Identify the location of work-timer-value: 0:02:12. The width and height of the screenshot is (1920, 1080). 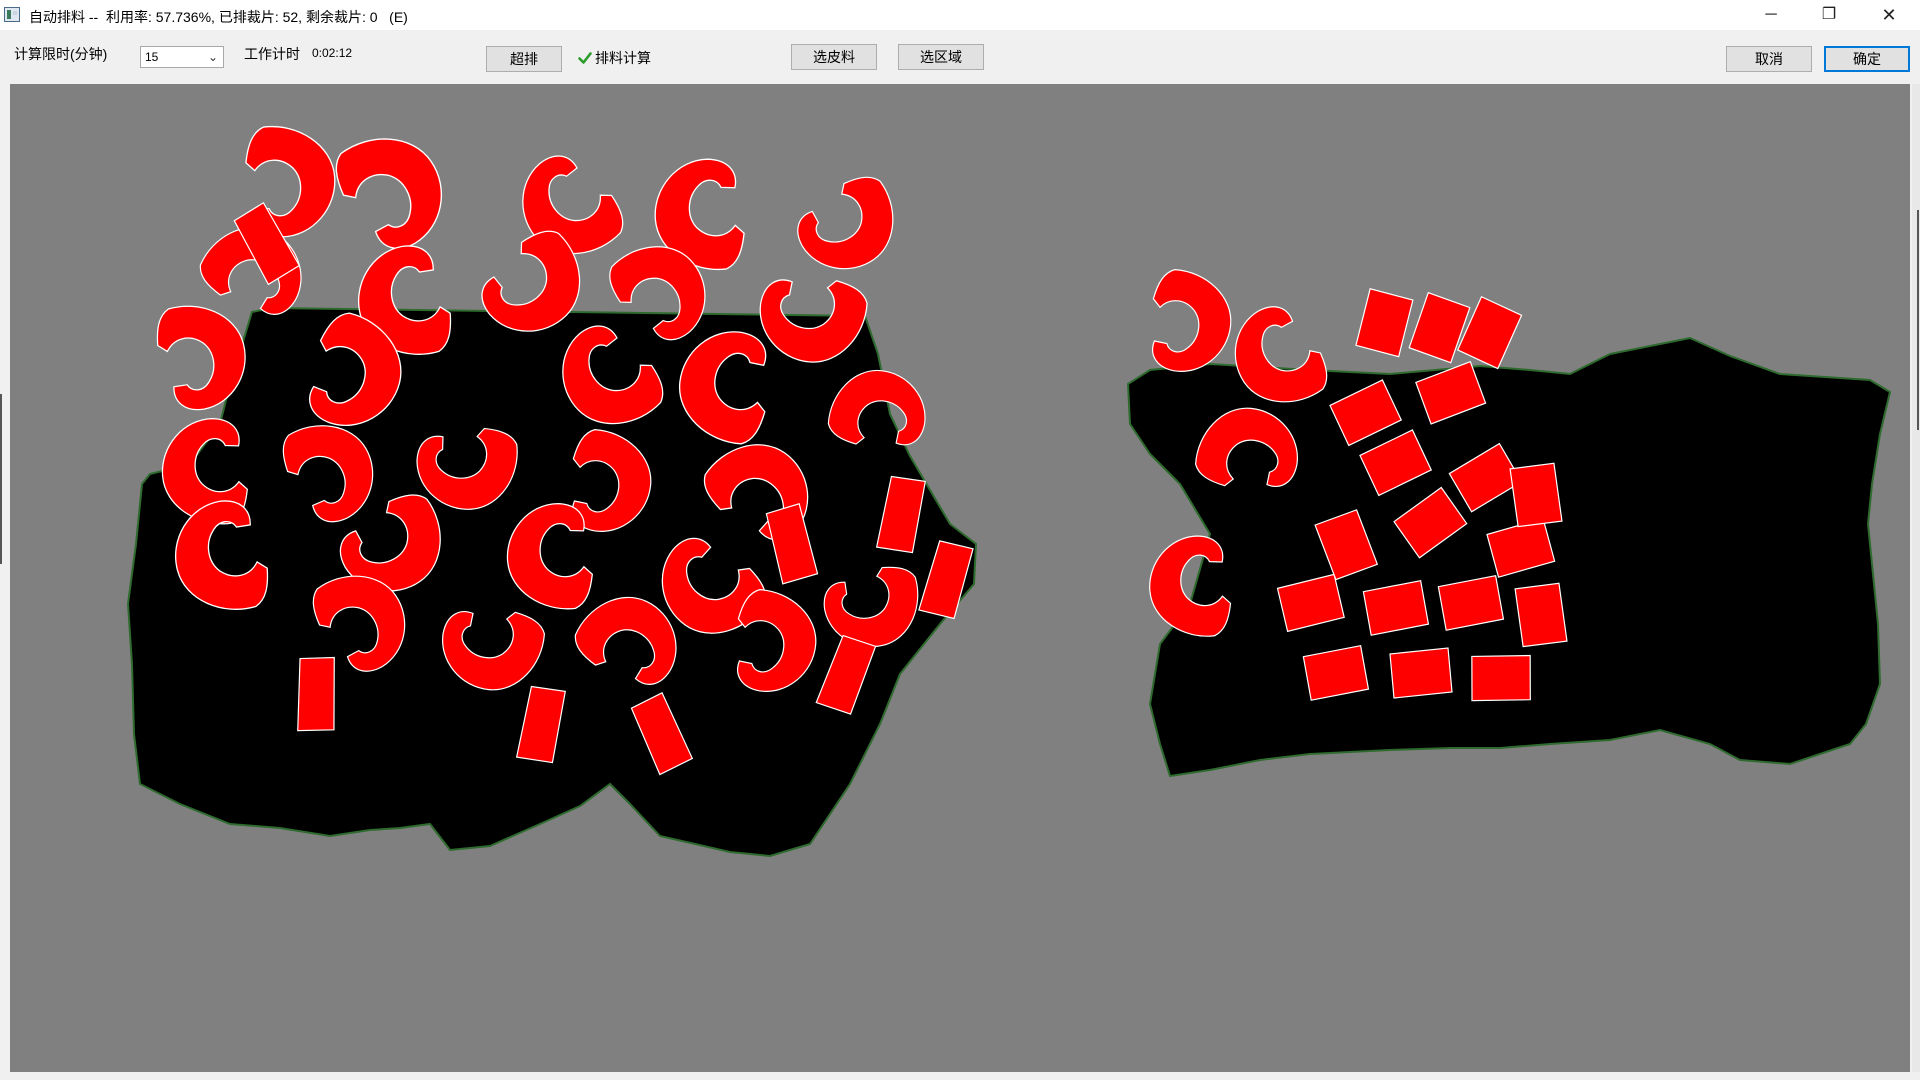
(332, 53).